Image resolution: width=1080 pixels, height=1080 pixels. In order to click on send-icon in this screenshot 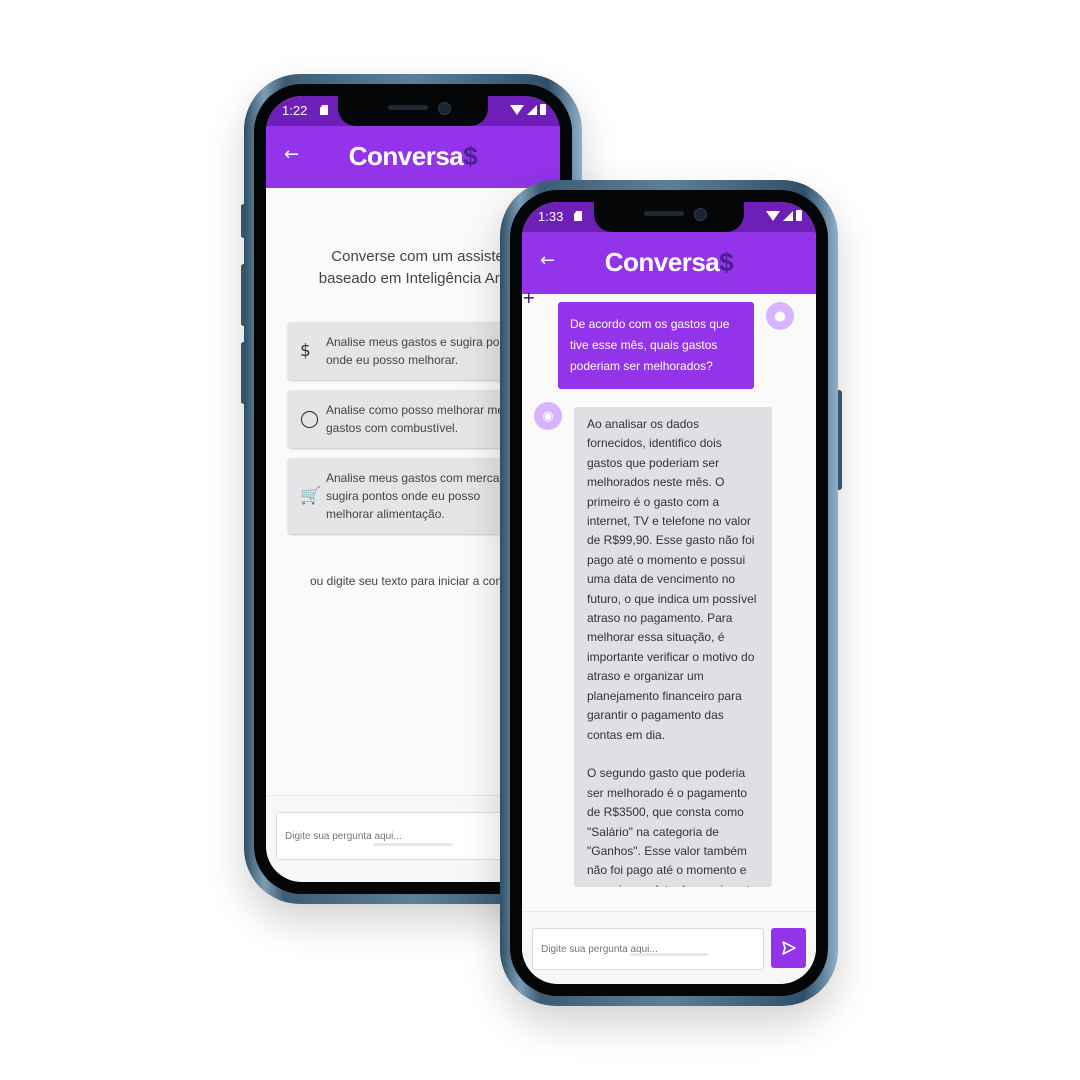, I will do `click(788, 948)`.